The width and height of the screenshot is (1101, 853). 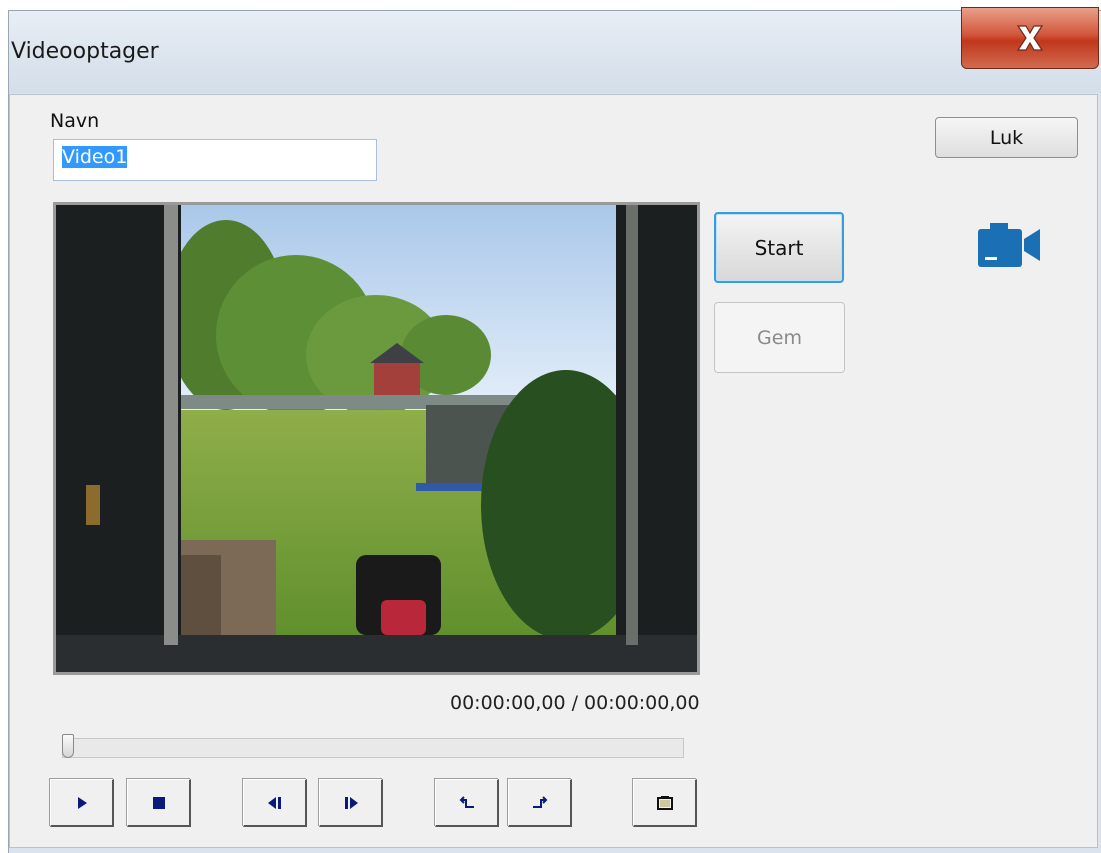 I want to click on timecode-display: 00:00:00,00 / 00:00:00,00, so click(x=575, y=703).